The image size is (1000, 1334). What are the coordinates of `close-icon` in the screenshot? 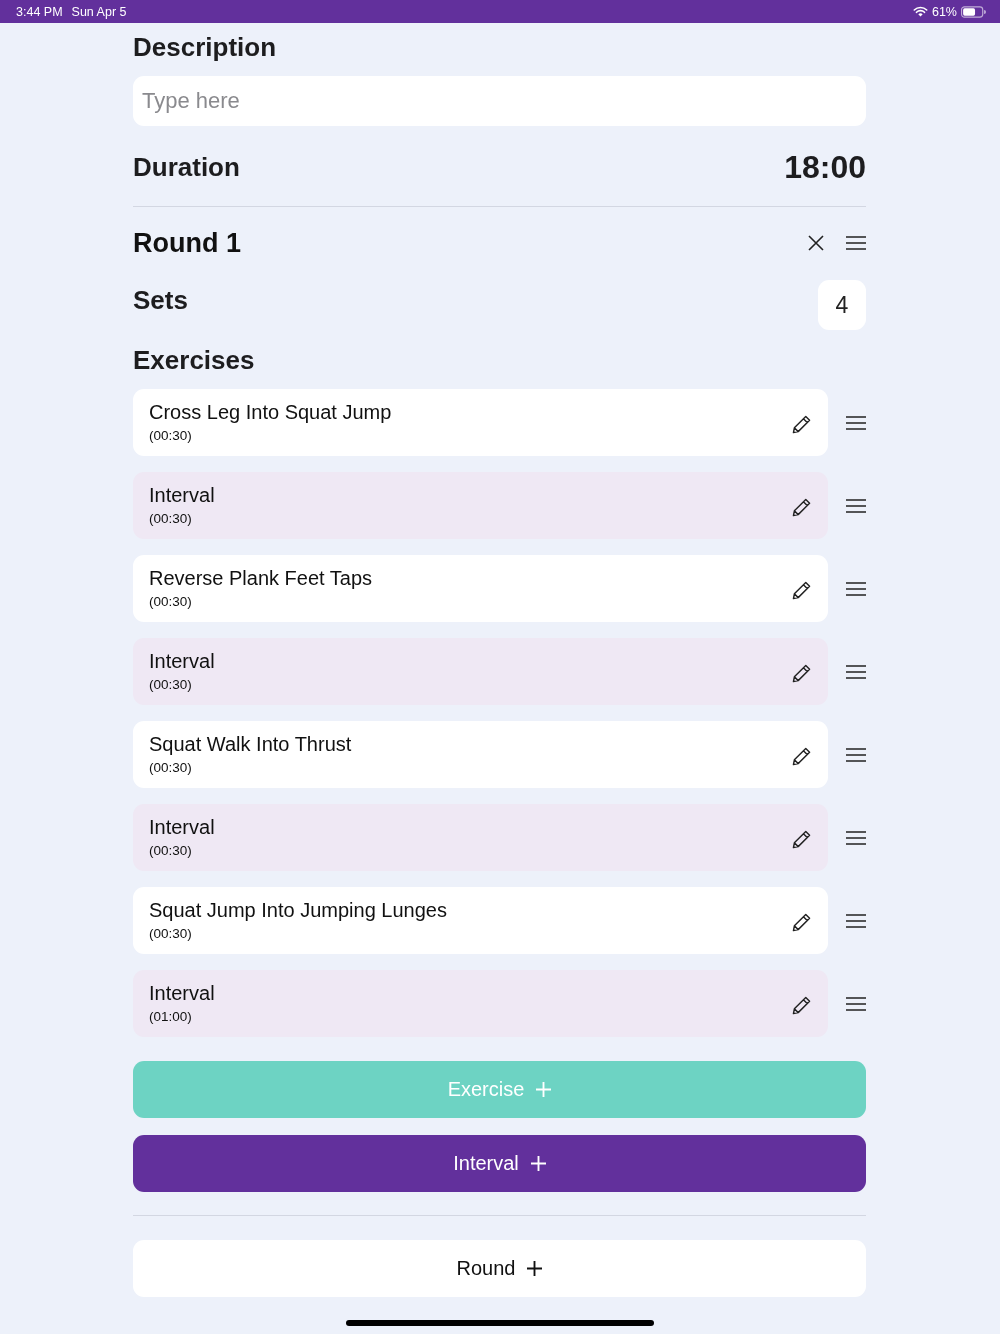 It's located at (816, 243).